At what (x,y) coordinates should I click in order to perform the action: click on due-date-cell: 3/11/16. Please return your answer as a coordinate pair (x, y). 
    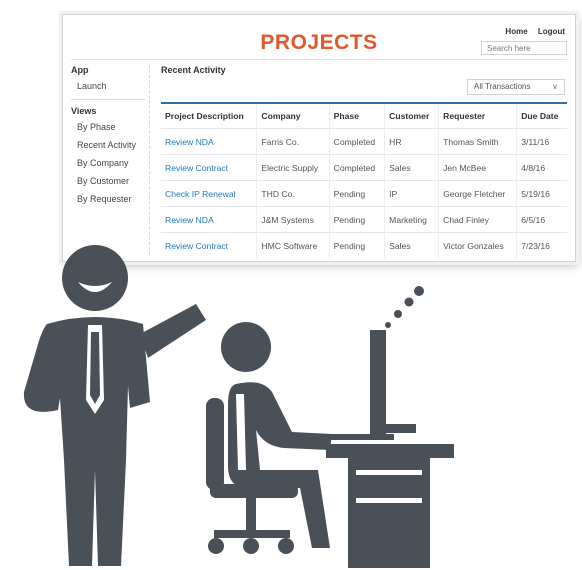
    Looking at the image, I should click on (541, 141).